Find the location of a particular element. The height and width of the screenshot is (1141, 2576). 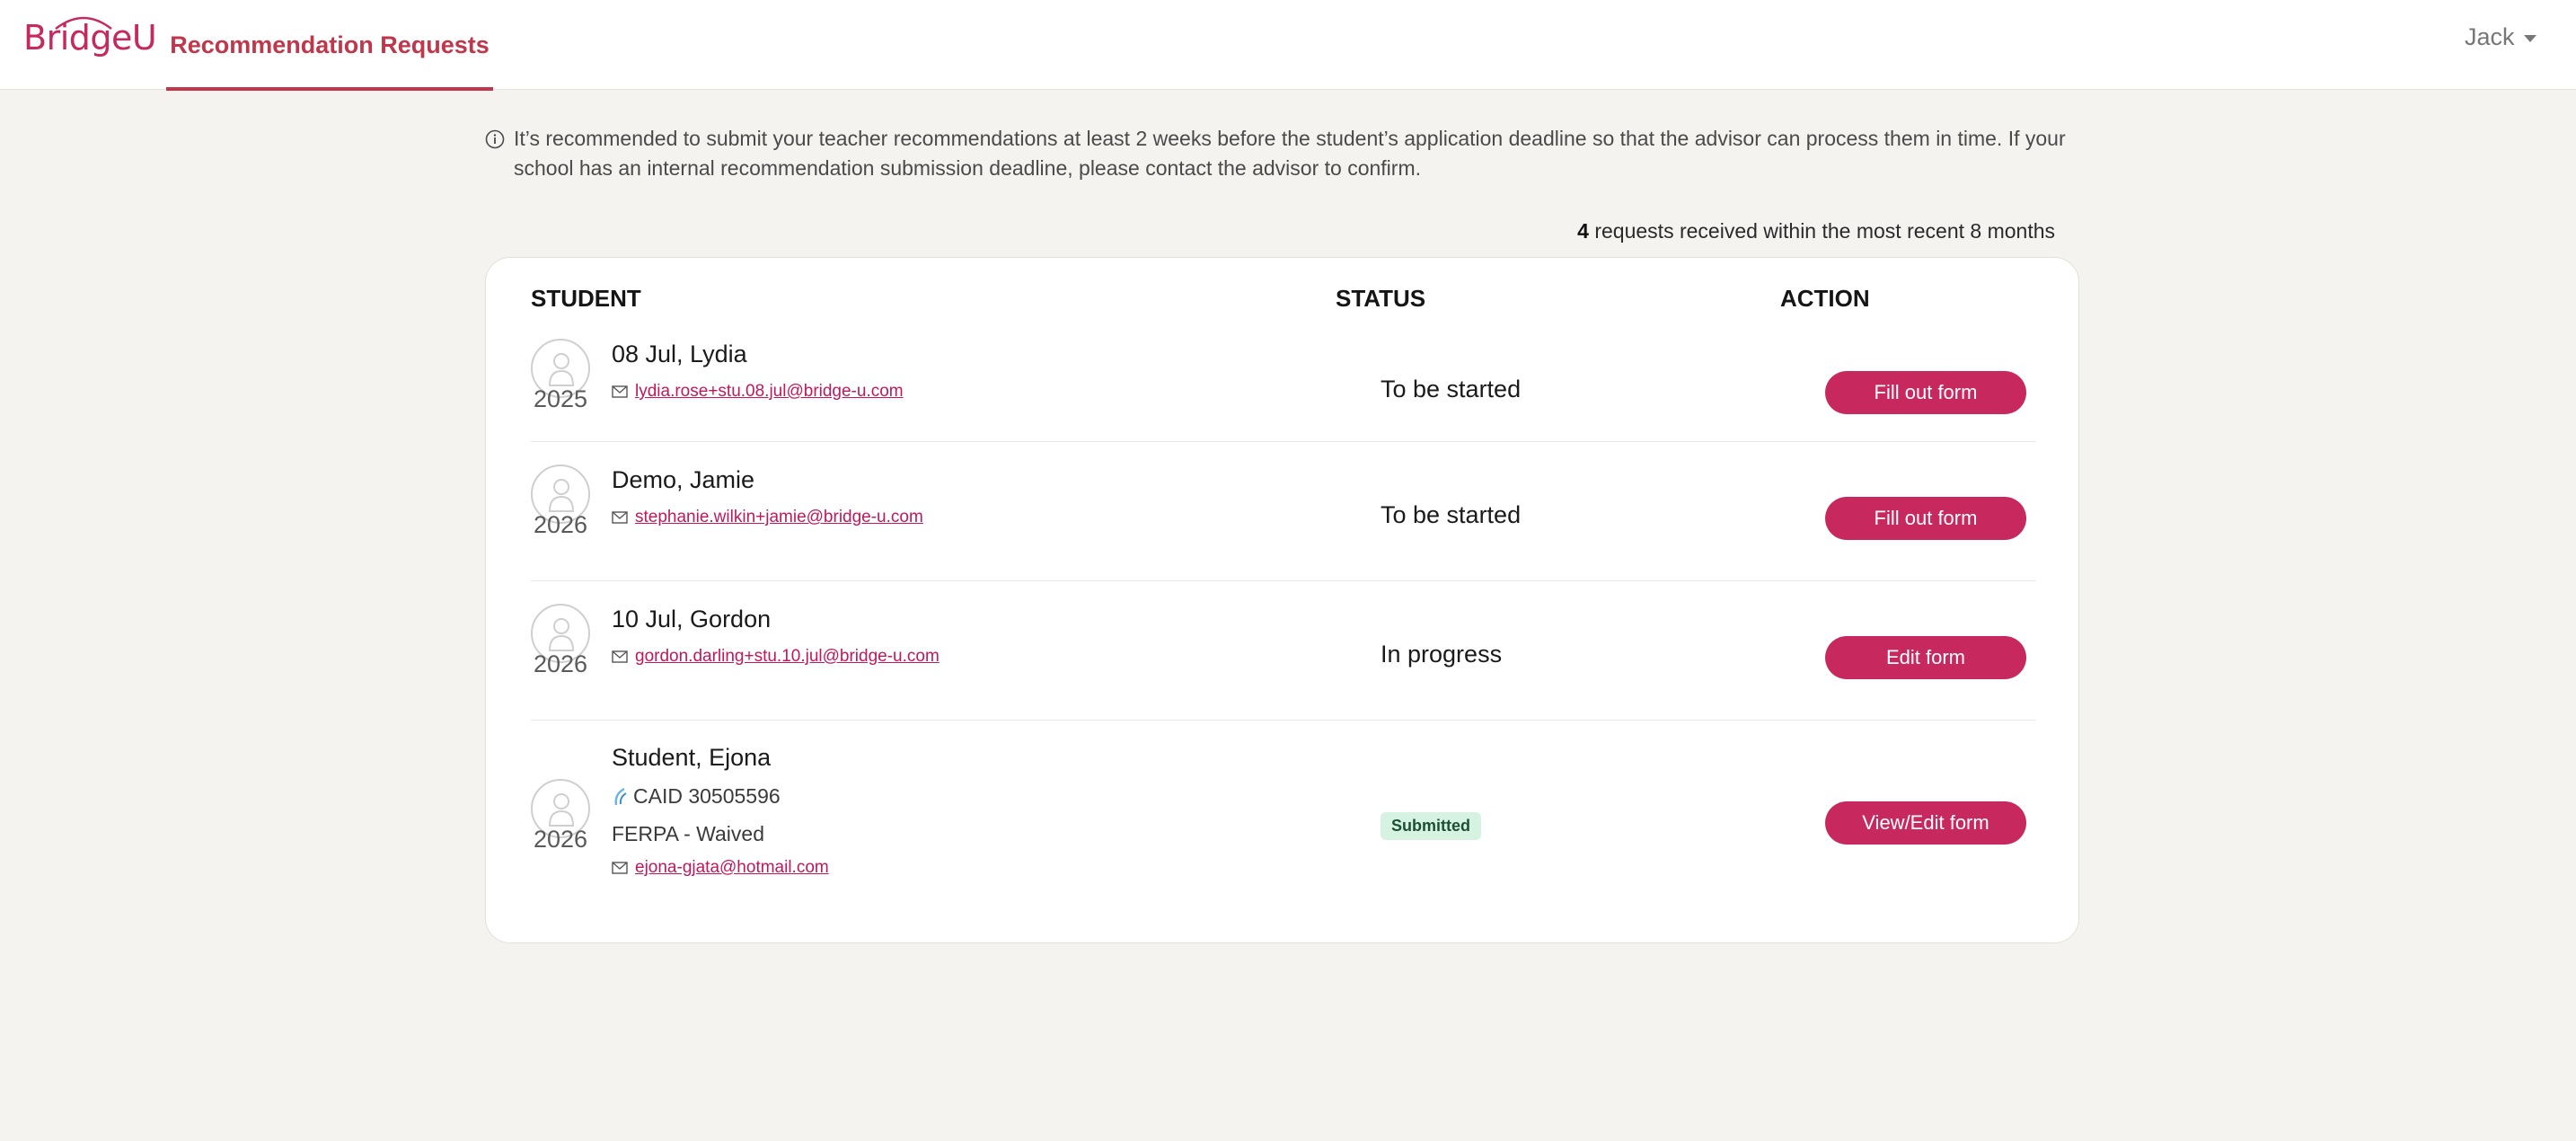

student-name: 08 Jul, Lydia is located at coordinates (679, 354).